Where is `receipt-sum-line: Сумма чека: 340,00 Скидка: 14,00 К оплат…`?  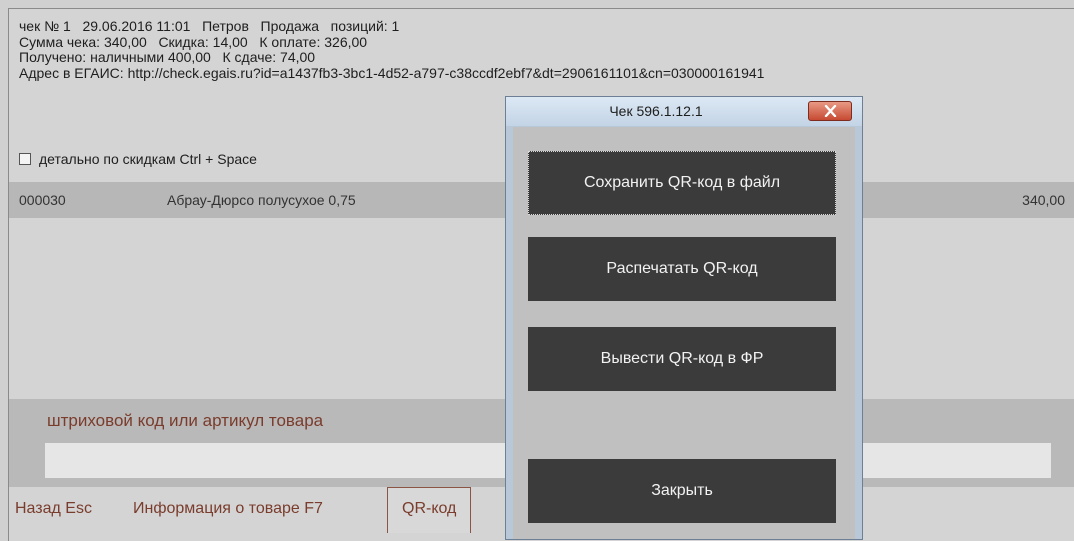 receipt-sum-line: Сумма чека: 340,00 Скидка: 14,00 К оплат… is located at coordinates (193, 41).